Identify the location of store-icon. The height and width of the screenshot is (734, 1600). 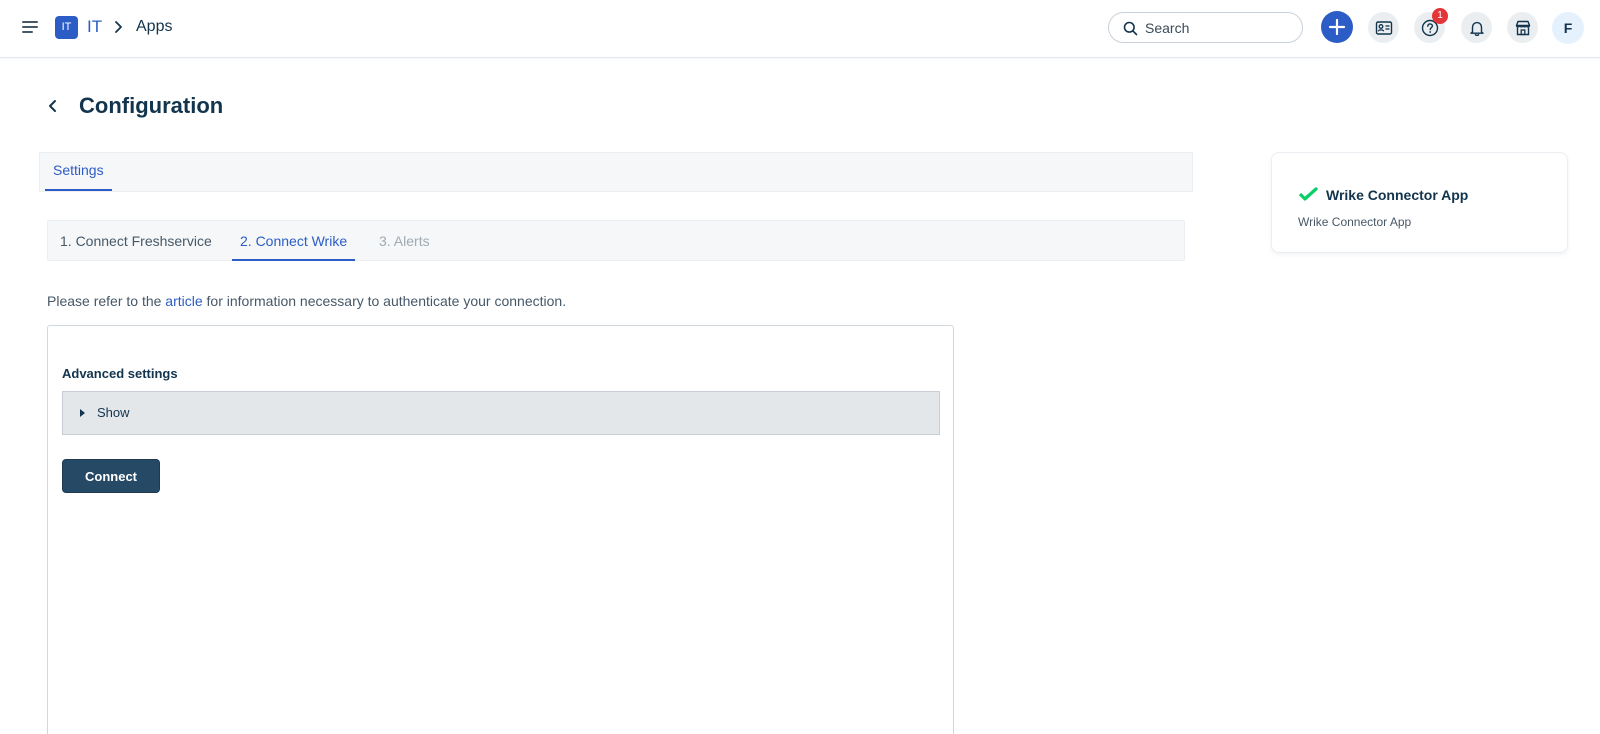
(1523, 28).